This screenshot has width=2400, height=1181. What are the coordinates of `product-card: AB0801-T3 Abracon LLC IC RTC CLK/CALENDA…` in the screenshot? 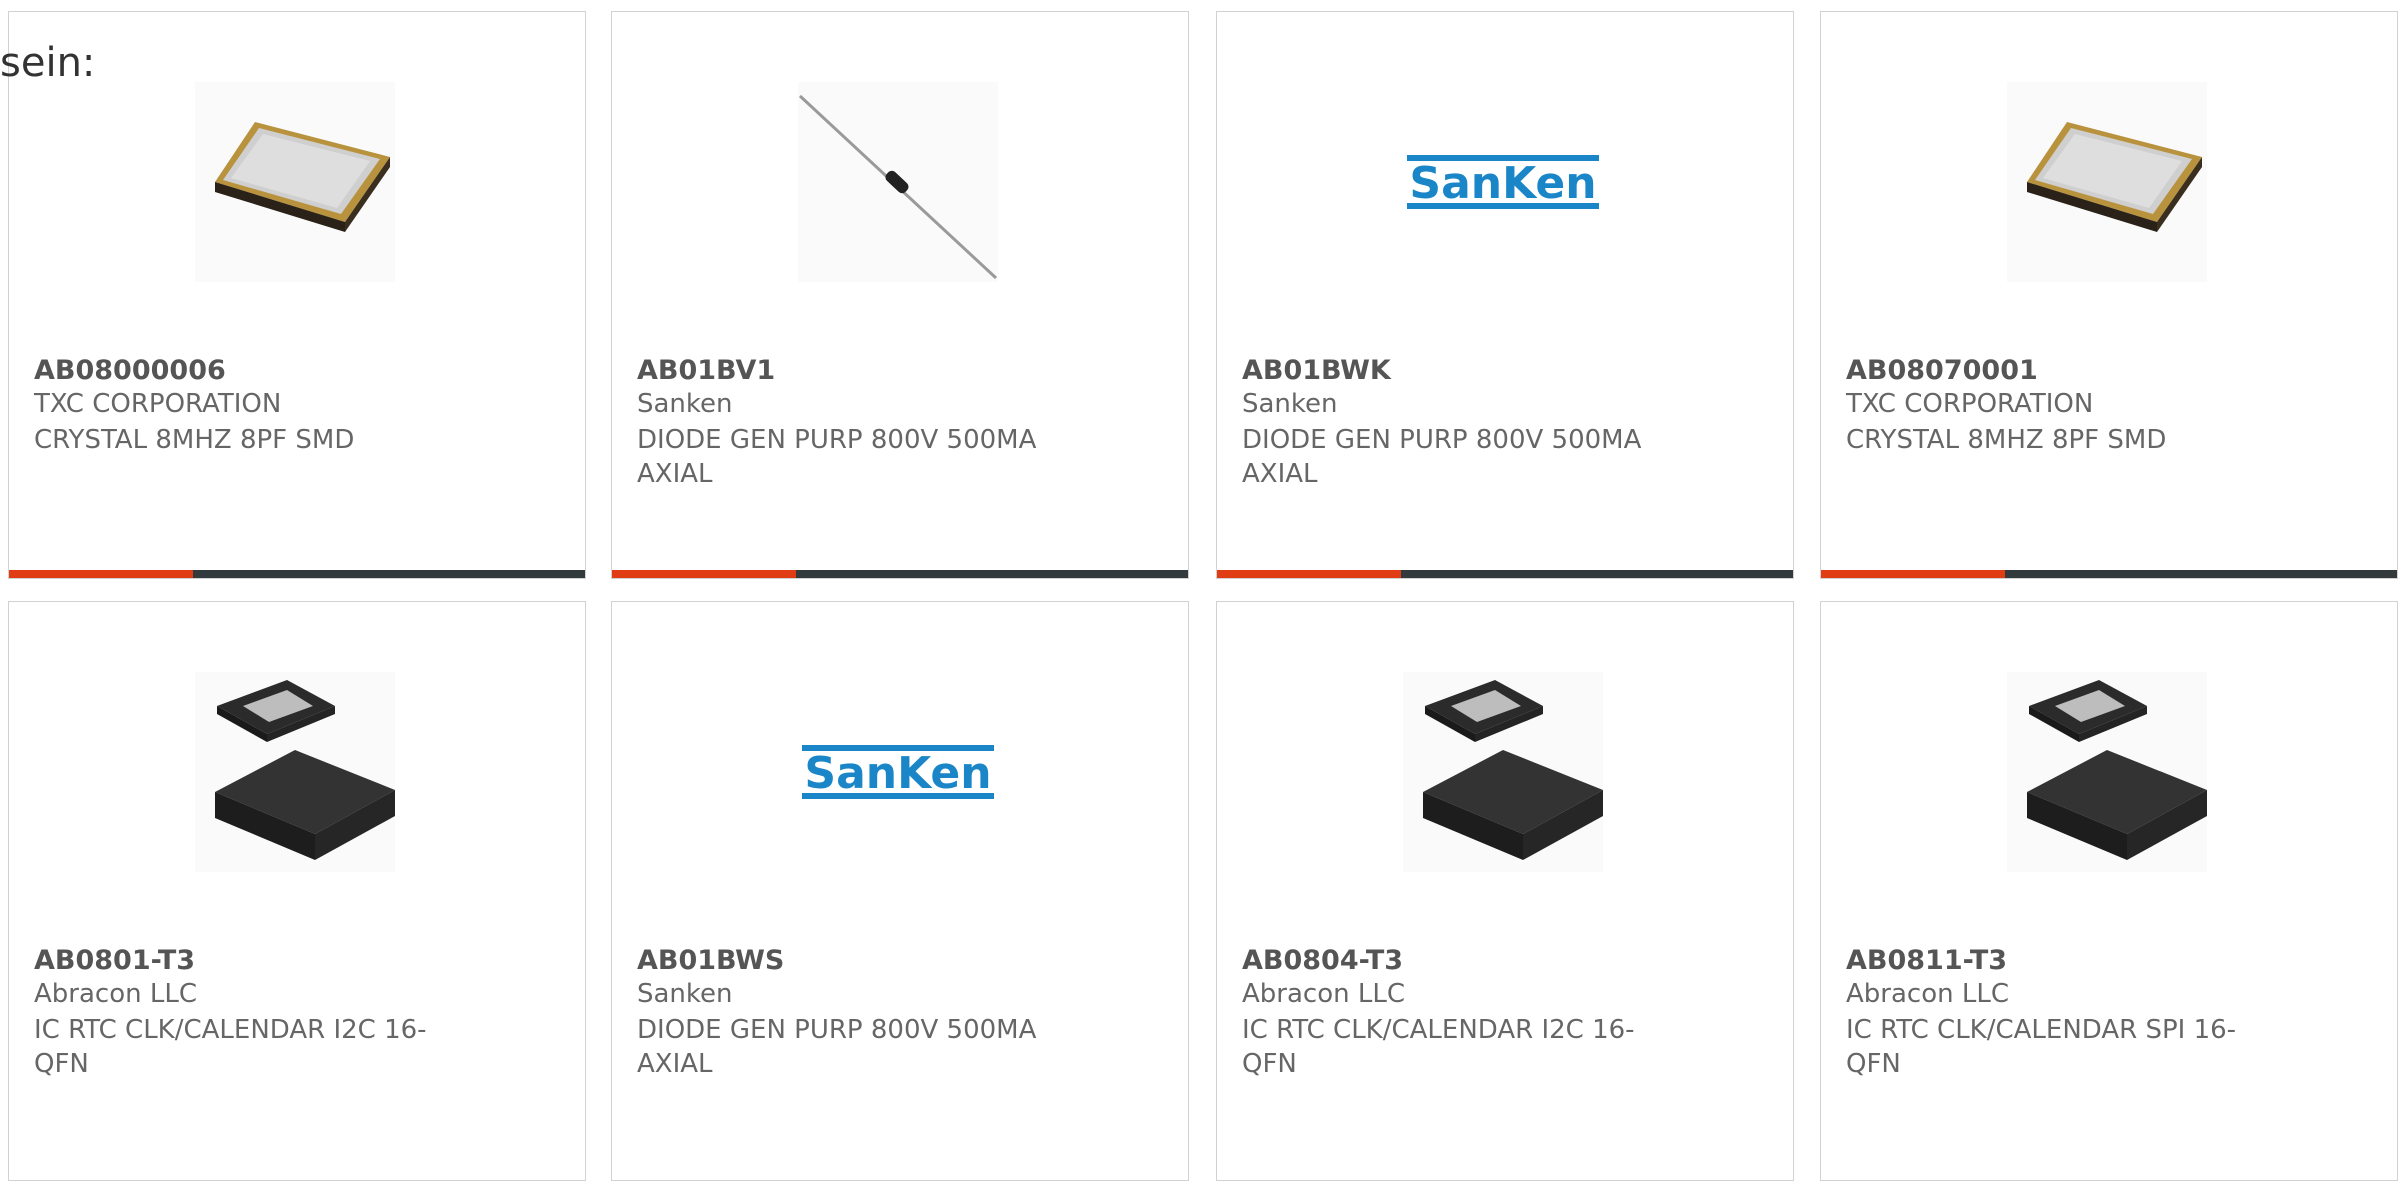 It's located at (297, 891).